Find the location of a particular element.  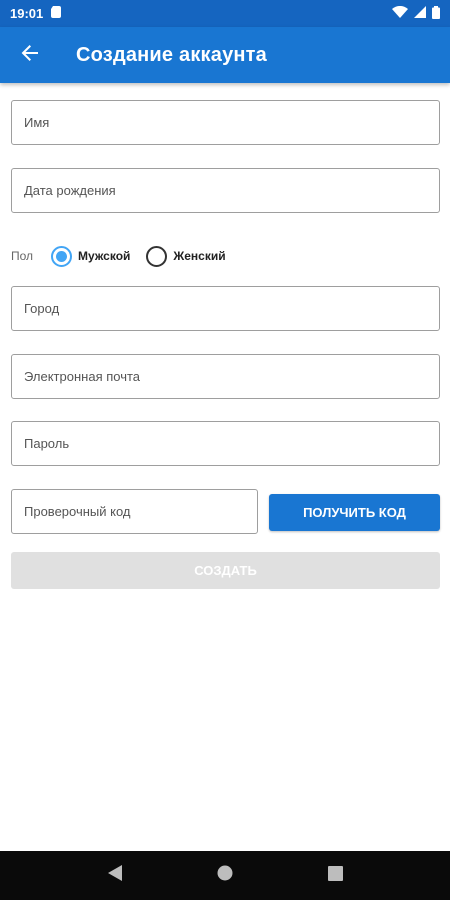

system-nav-bar is located at coordinates (225, 875).